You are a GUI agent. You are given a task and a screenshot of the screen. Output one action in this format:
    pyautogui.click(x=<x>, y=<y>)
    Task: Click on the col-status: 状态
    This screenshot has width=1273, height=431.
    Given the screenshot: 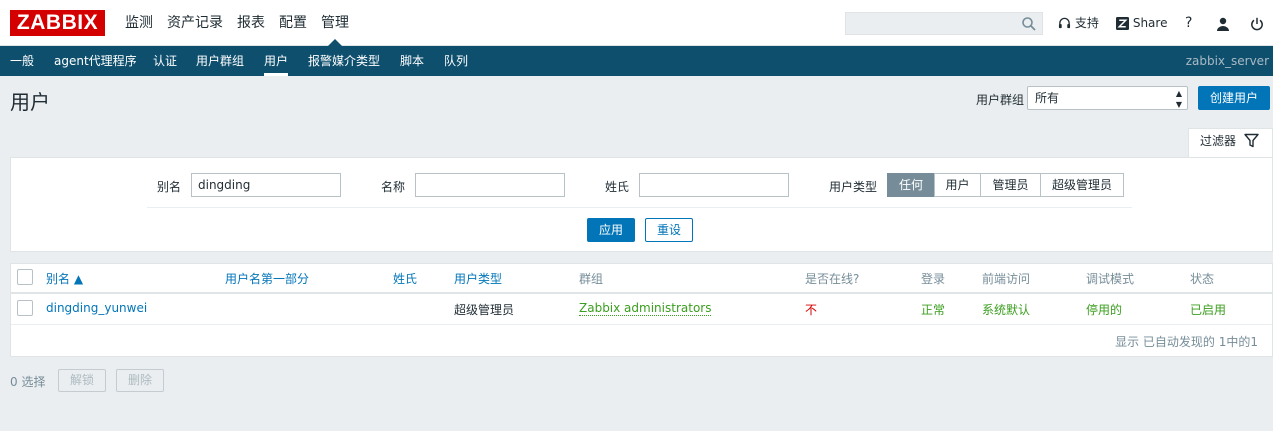 What is the action you would take?
    pyautogui.click(x=1202, y=279)
    